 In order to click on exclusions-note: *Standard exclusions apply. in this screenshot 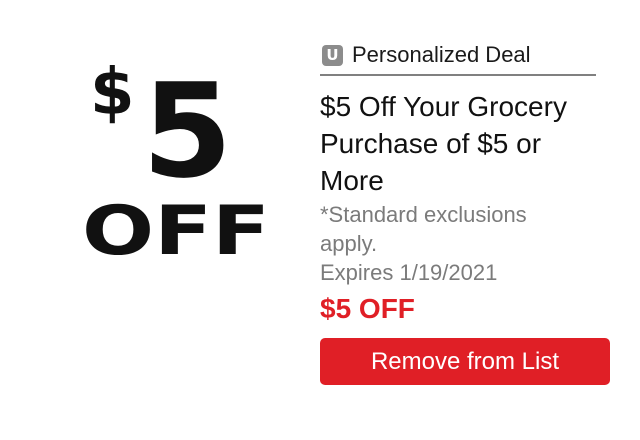, I will do `click(423, 229)`.